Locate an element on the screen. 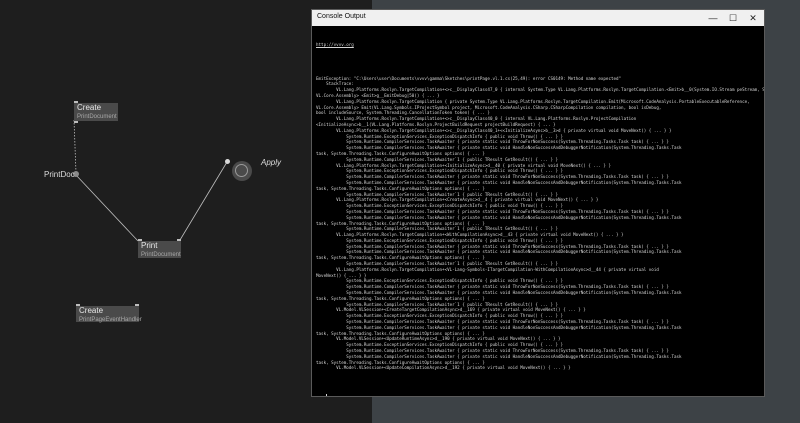  create-printdocument-node: Create PrintDocument is located at coordinates (96, 112).